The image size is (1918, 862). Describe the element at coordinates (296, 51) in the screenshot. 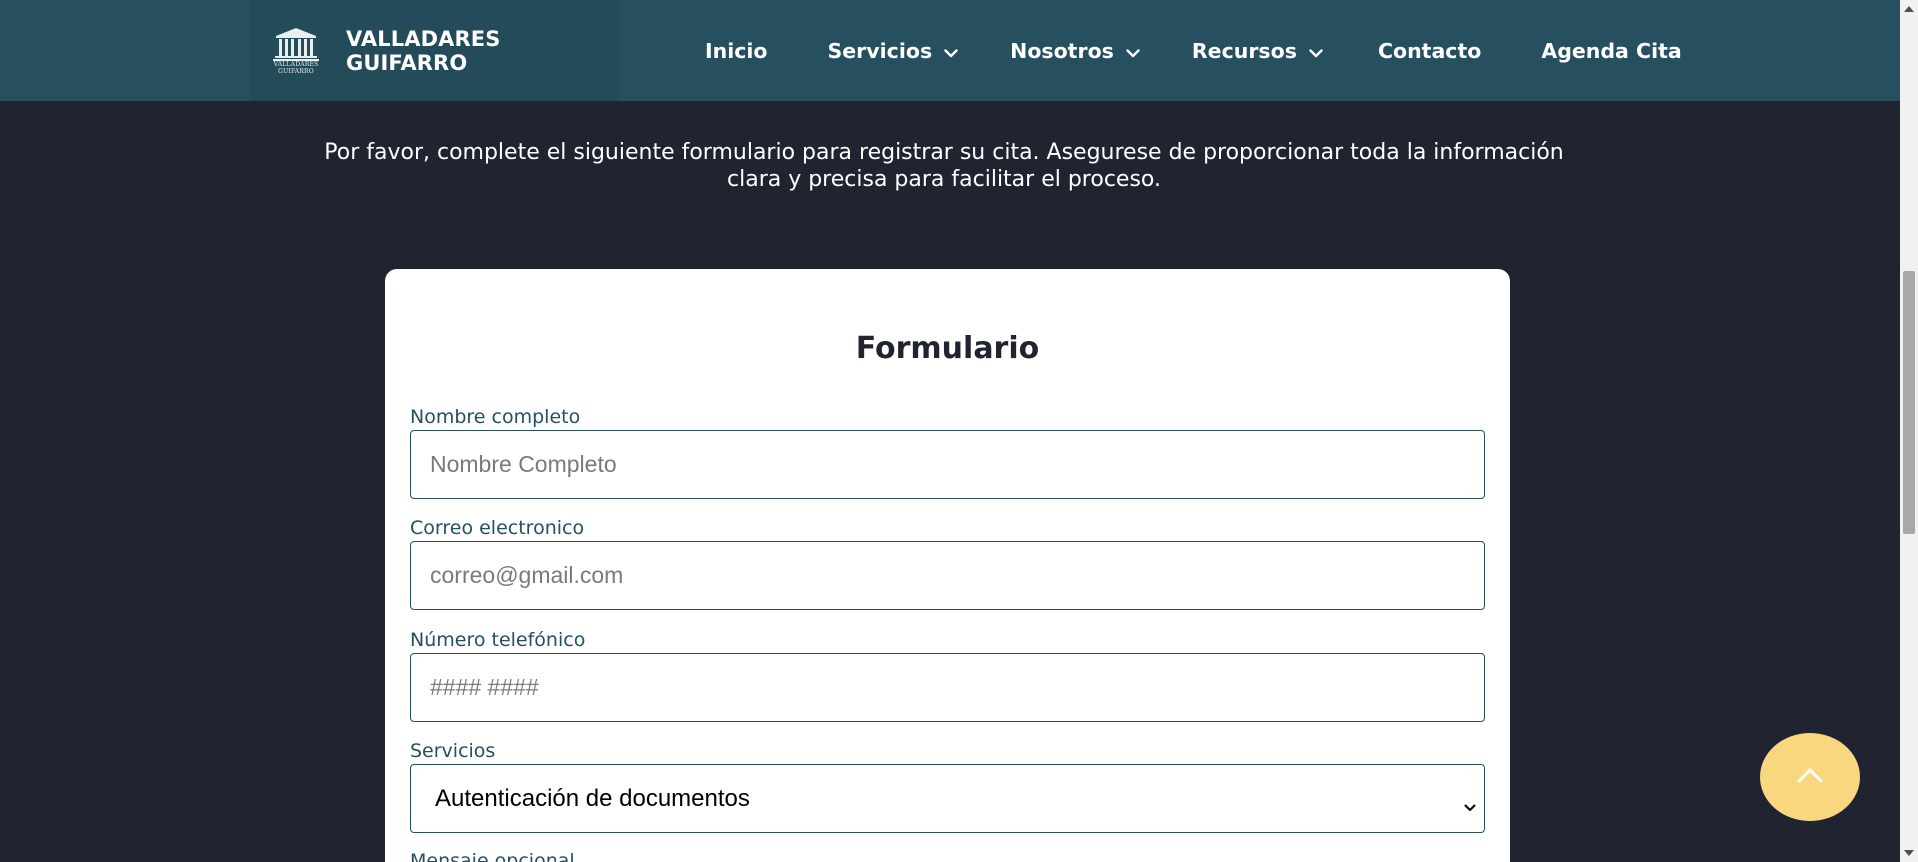

I see `courthouse-logo-icon: VALLADARES GUIFARRO` at that location.